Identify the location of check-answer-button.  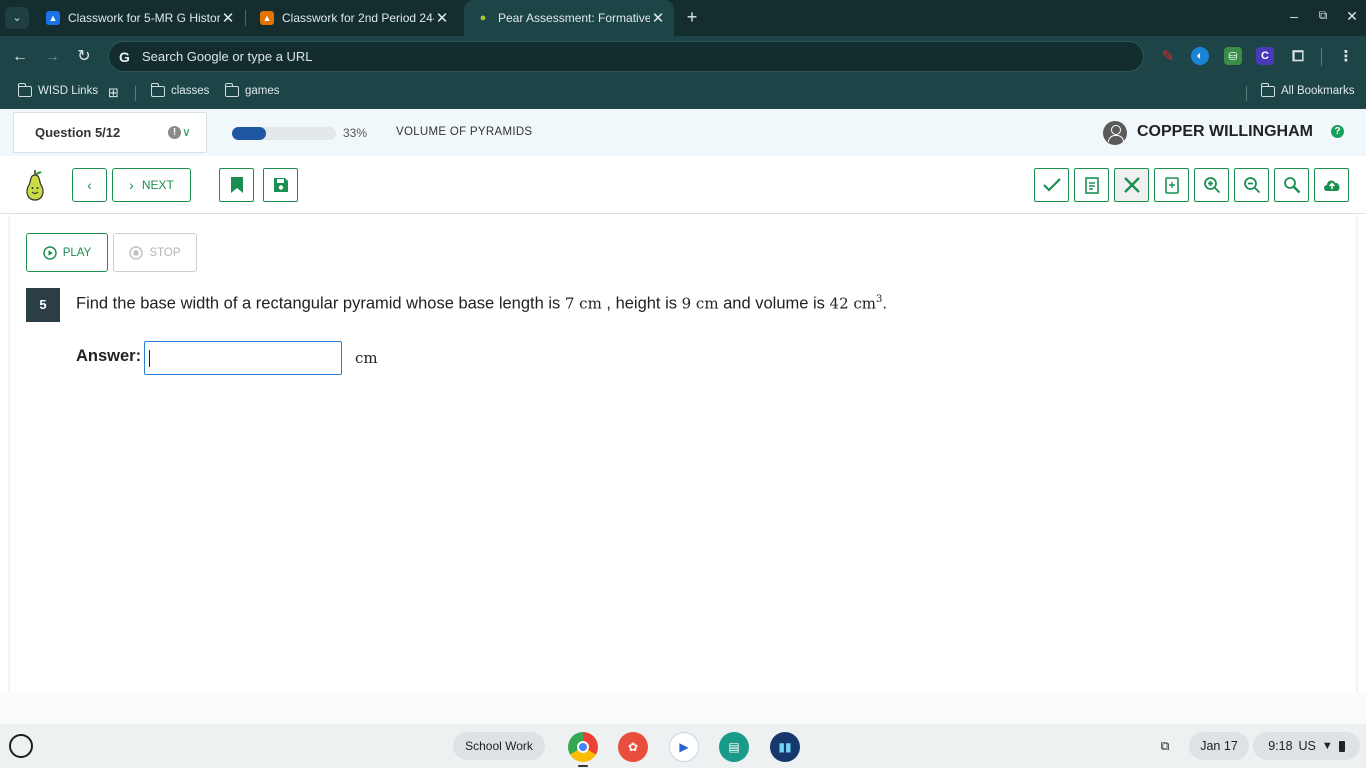
(1051, 185).